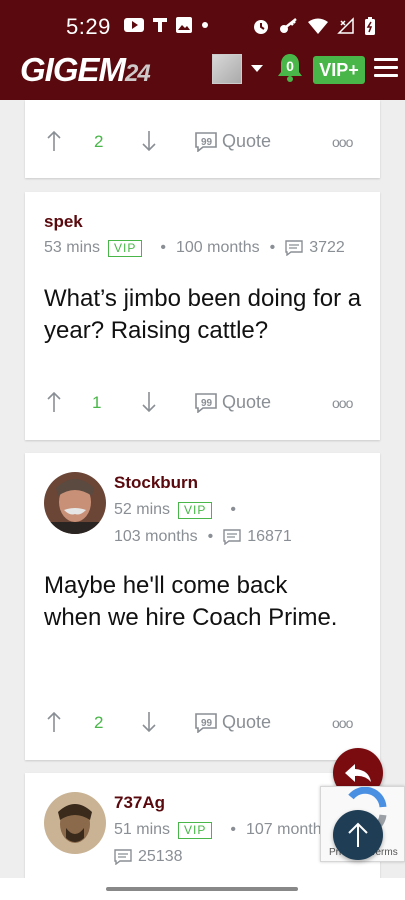  What do you see at coordinates (72, 247) in the screenshot?
I see `post-time: 53 mins` at bounding box center [72, 247].